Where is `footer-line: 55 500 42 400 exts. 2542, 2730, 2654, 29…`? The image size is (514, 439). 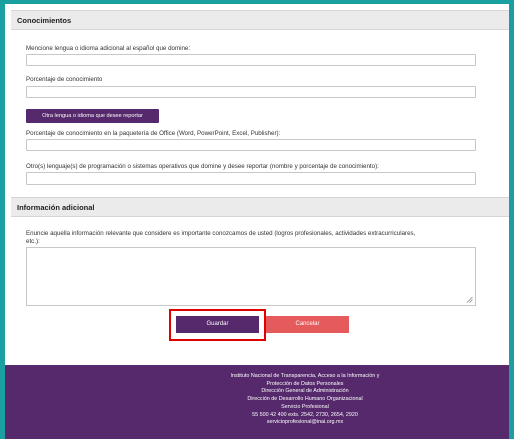 footer-line: 55 500 42 400 exts. 2542, 2730, 2654, 29… is located at coordinates (305, 414).